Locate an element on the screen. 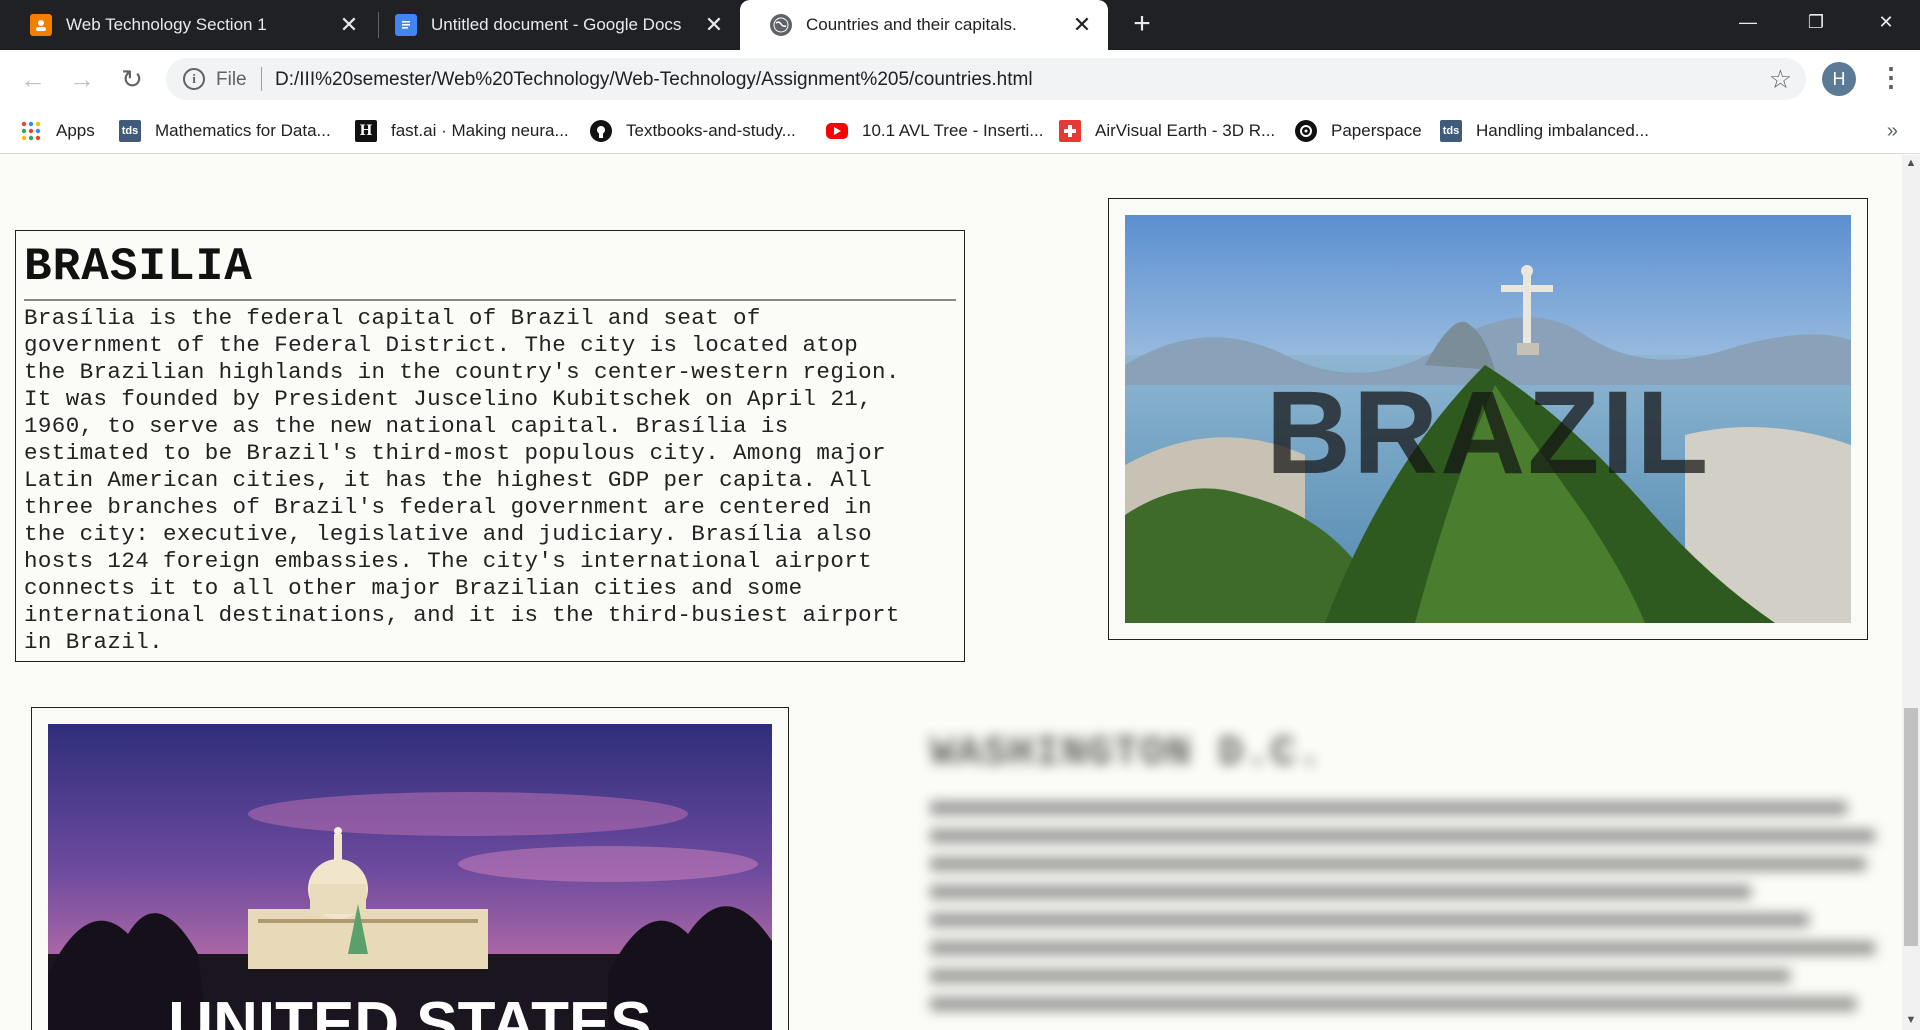 The height and width of the screenshot is (1030, 1920). washington-capital-card: WASHINGTON D.C. is located at coordinates (1407, 875).